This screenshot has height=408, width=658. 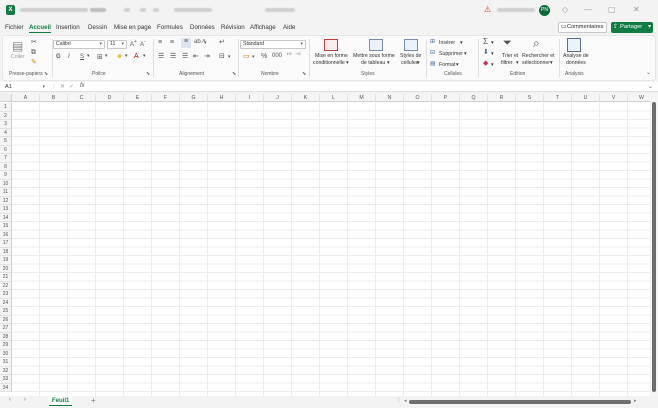 What do you see at coordinates (62, 86) in the screenshot?
I see `cancel-icon: ✕` at bounding box center [62, 86].